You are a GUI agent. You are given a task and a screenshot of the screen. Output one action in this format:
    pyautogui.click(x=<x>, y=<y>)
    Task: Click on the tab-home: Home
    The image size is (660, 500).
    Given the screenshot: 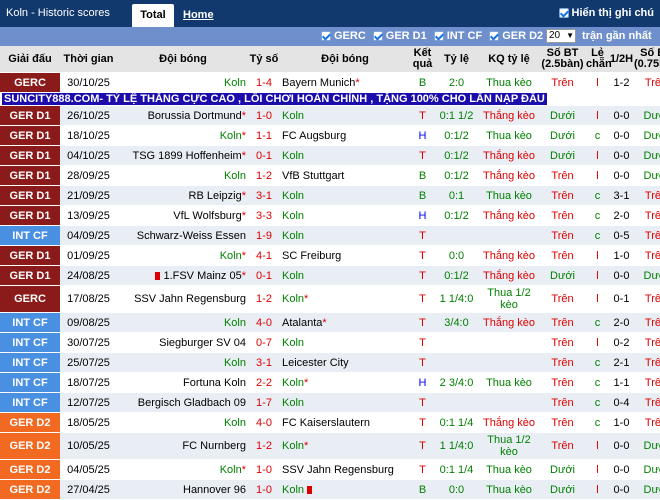 What is the action you would take?
    pyautogui.click(x=198, y=15)
    